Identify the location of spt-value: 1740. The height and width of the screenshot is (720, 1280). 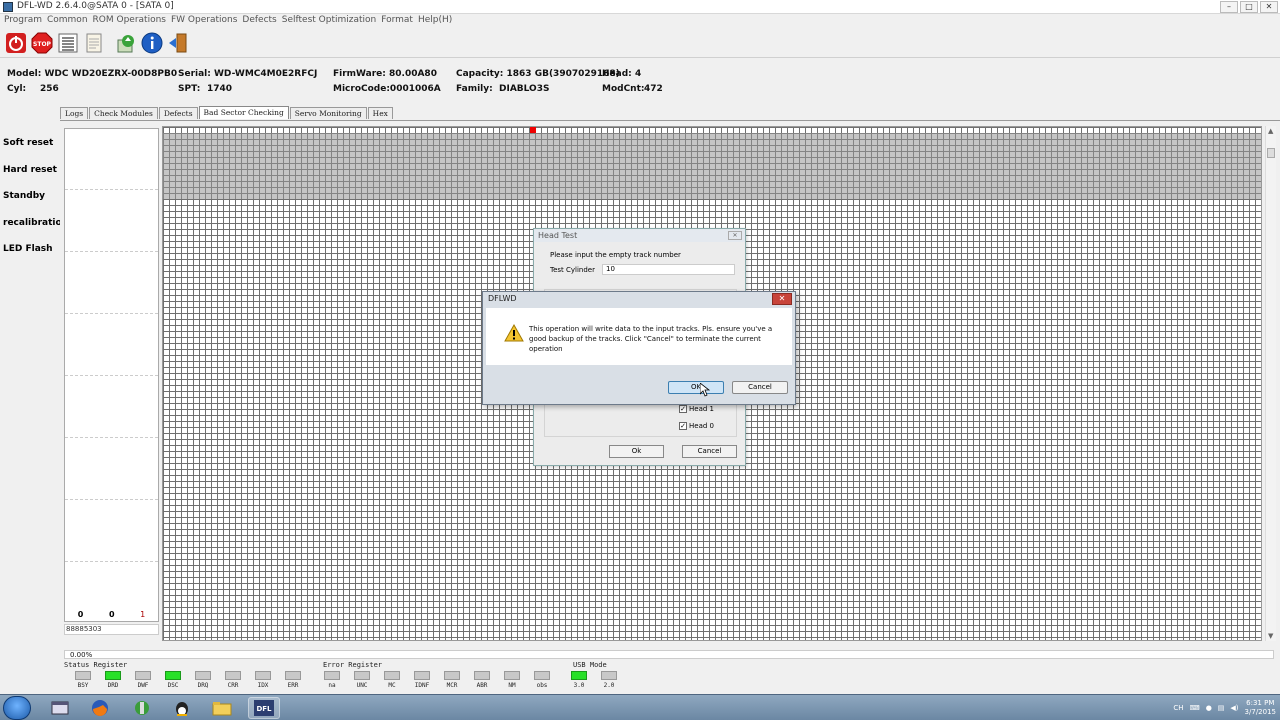
(220, 89).